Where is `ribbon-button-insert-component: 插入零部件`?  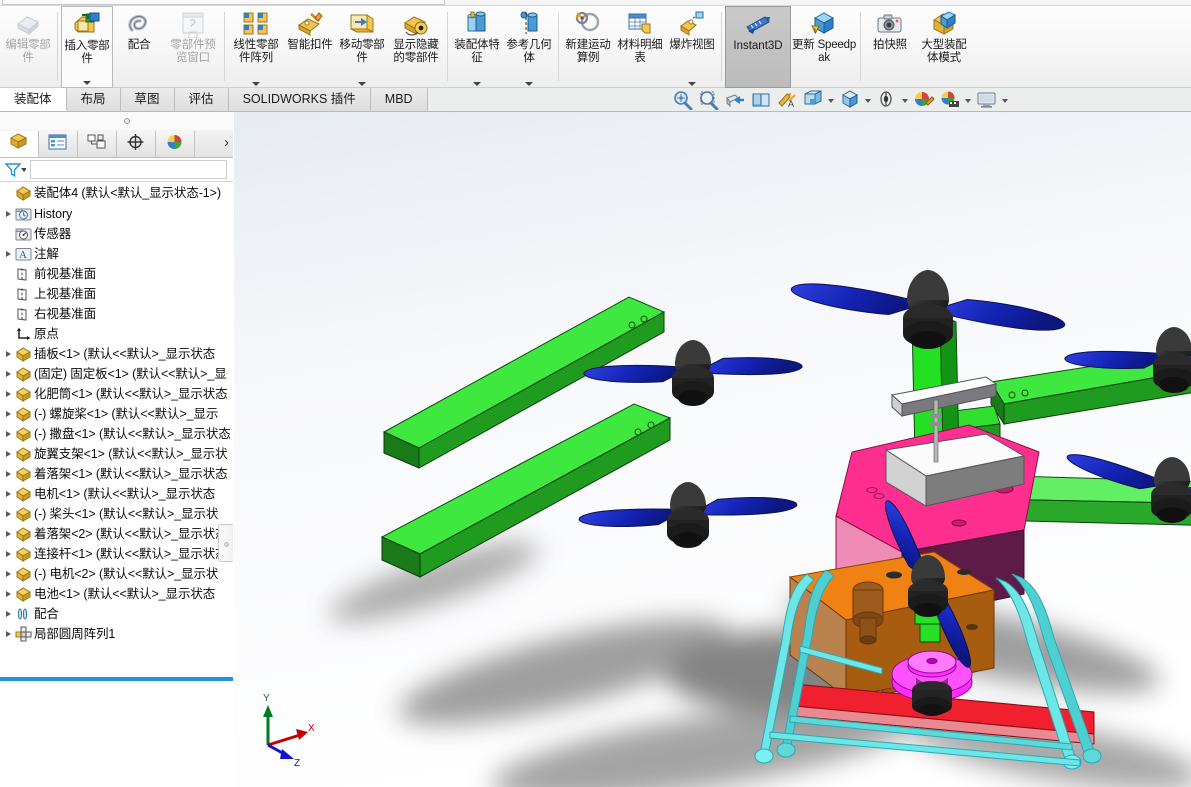
ribbon-button-insert-component: 插入零部件 is located at coordinates (87, 47).